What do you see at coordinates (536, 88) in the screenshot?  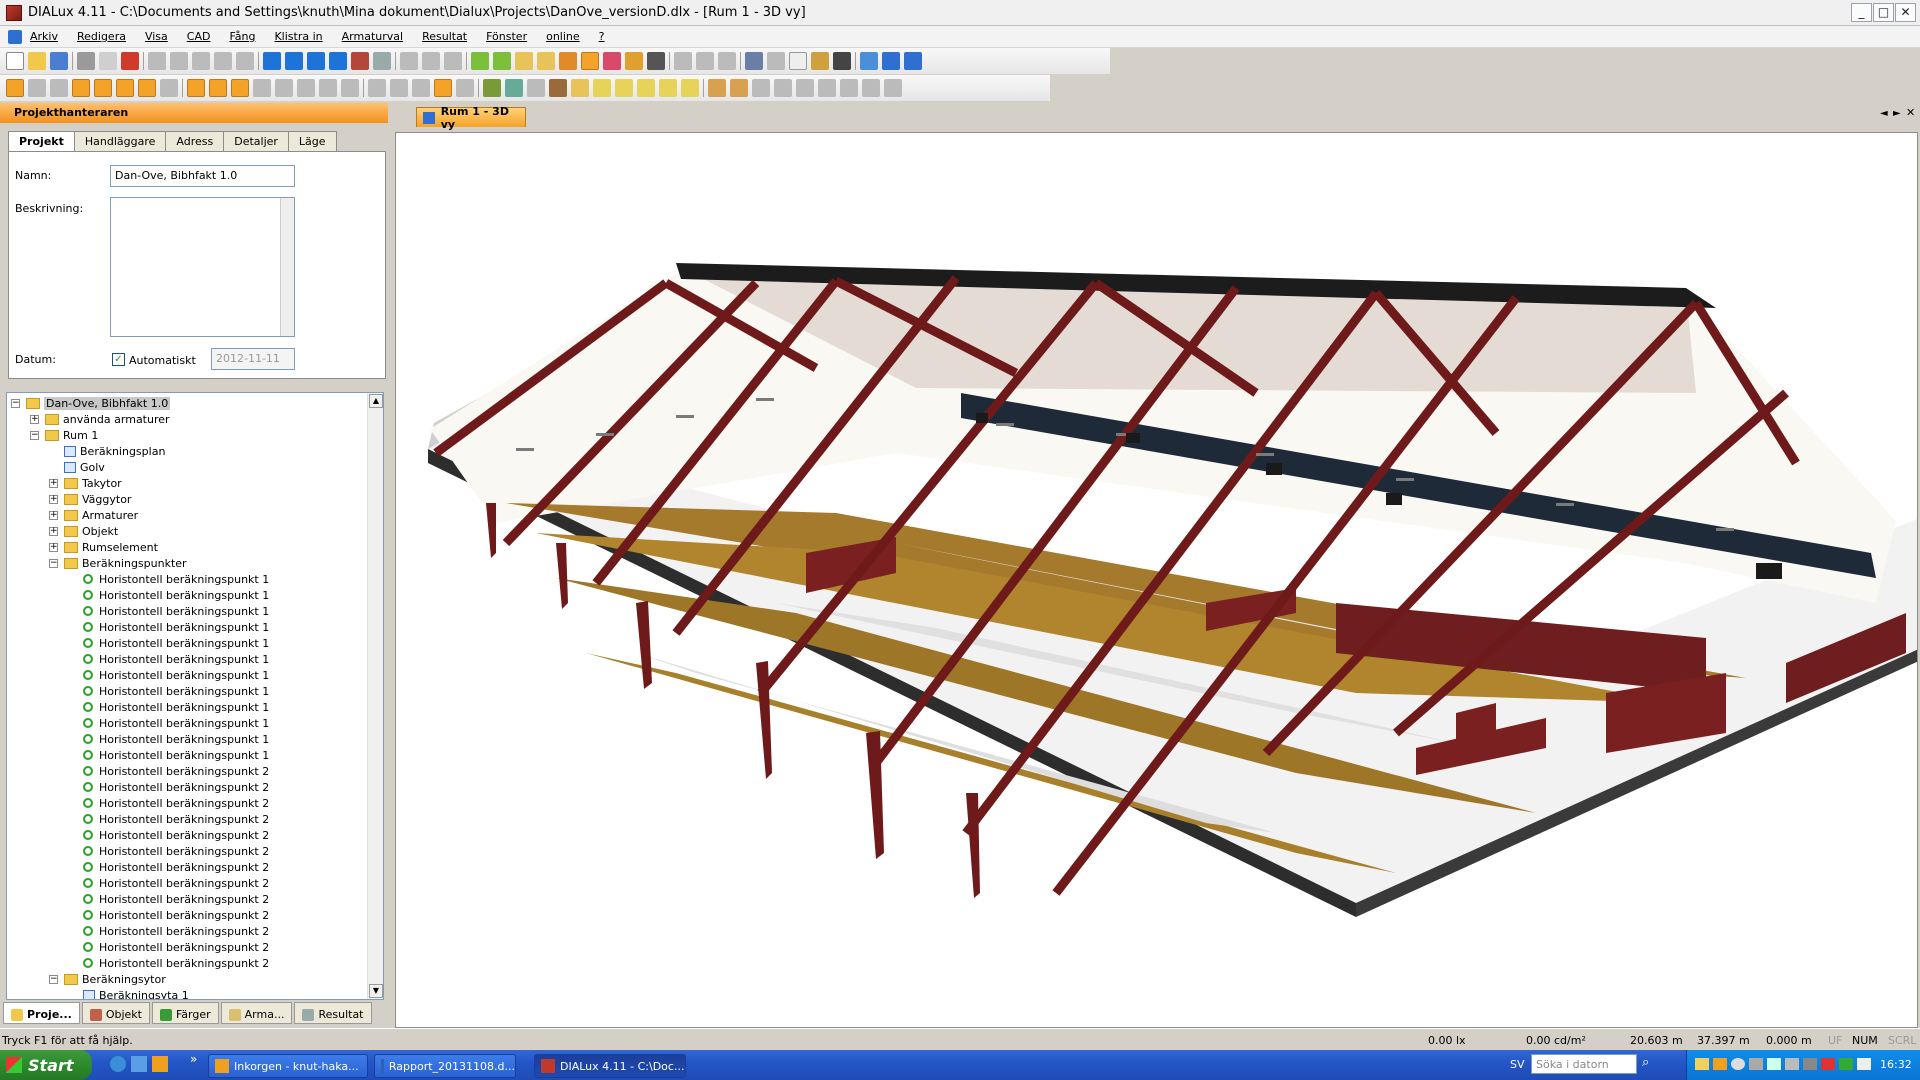 I see `shape-icon` at bounding box center [536, 88].